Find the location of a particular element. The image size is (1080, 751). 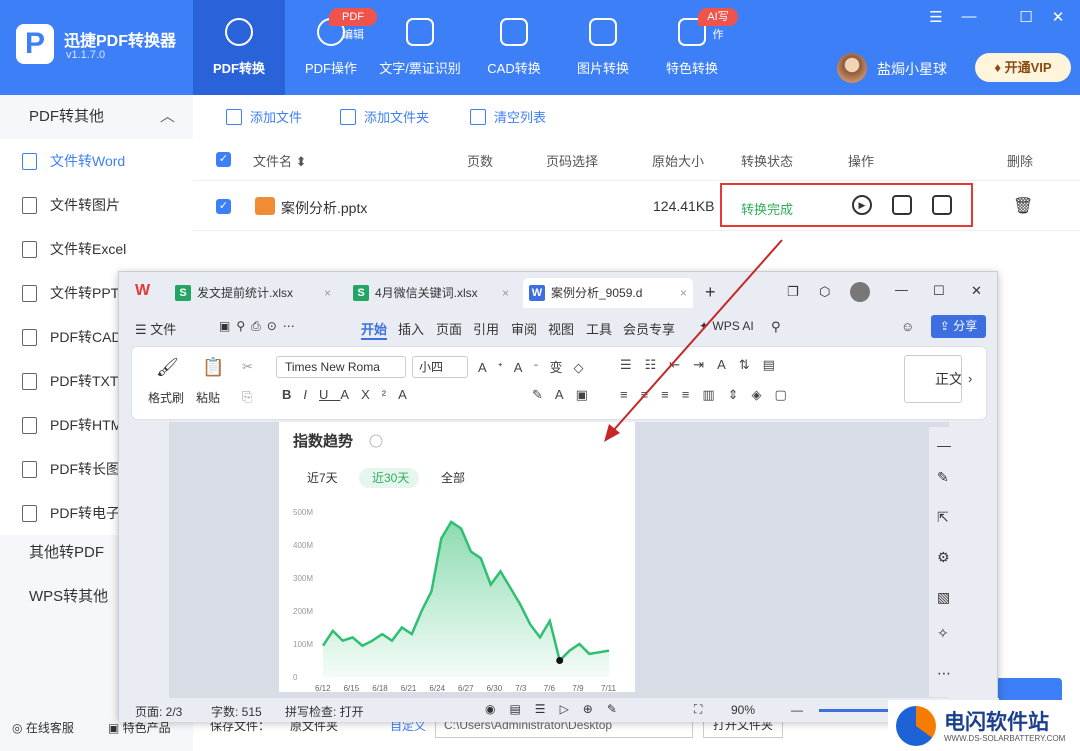

headset-icon: ◎ is located at coordinates (19, 728).